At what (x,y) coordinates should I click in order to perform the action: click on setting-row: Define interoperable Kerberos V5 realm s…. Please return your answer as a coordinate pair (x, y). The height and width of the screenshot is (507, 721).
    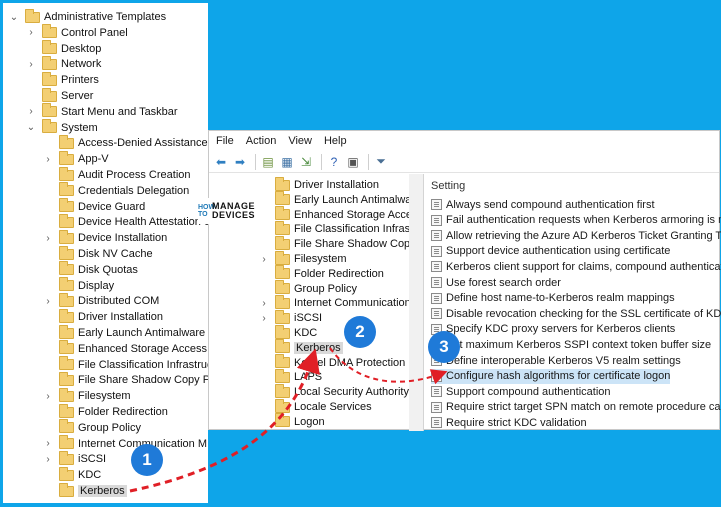
    Looking at the image, I should click on (556, 360).